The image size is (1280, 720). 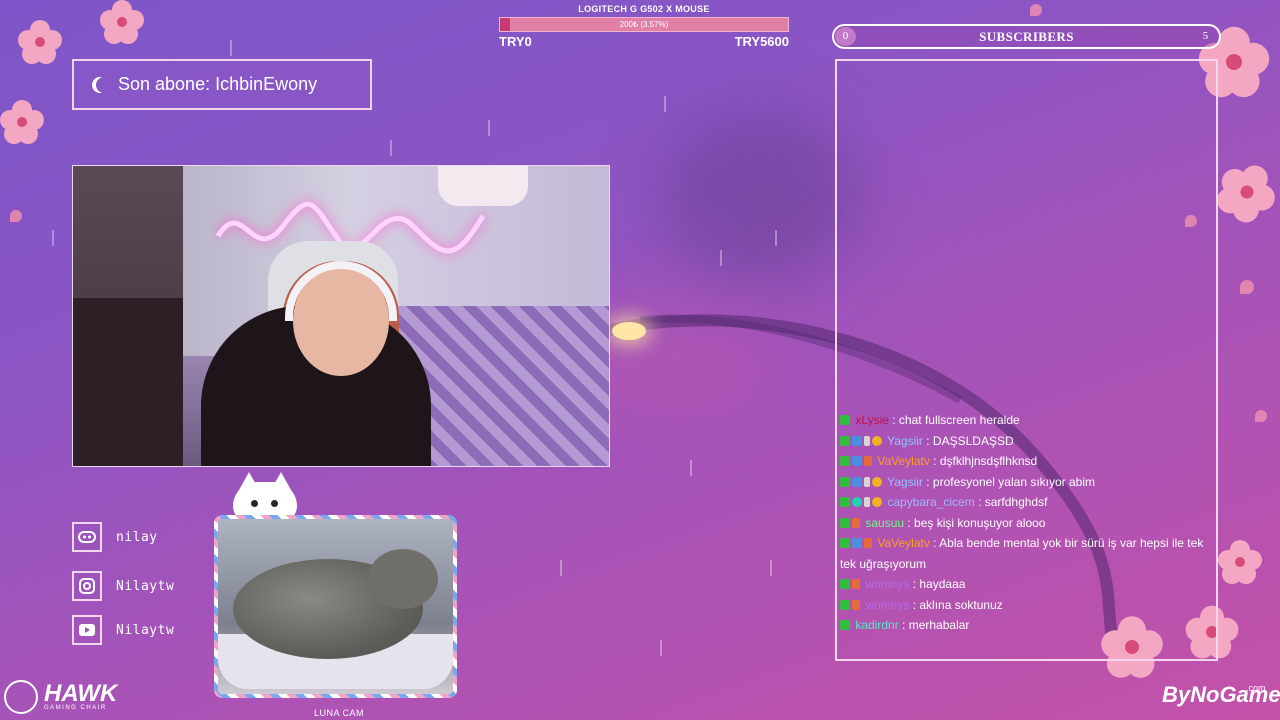 I want to click on subscribers-label: SUBSCRIBERS, so click(x=1026, y=36).